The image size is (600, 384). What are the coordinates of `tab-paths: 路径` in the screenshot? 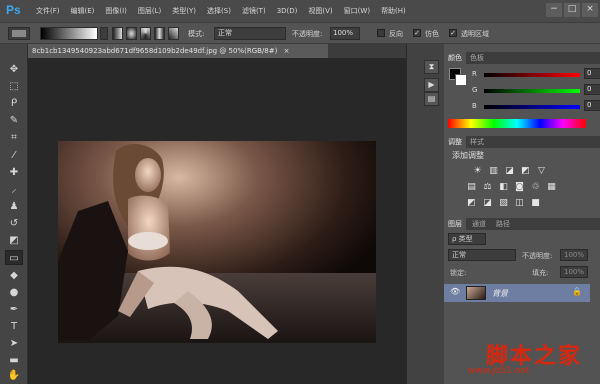 It's located at (503, 224).